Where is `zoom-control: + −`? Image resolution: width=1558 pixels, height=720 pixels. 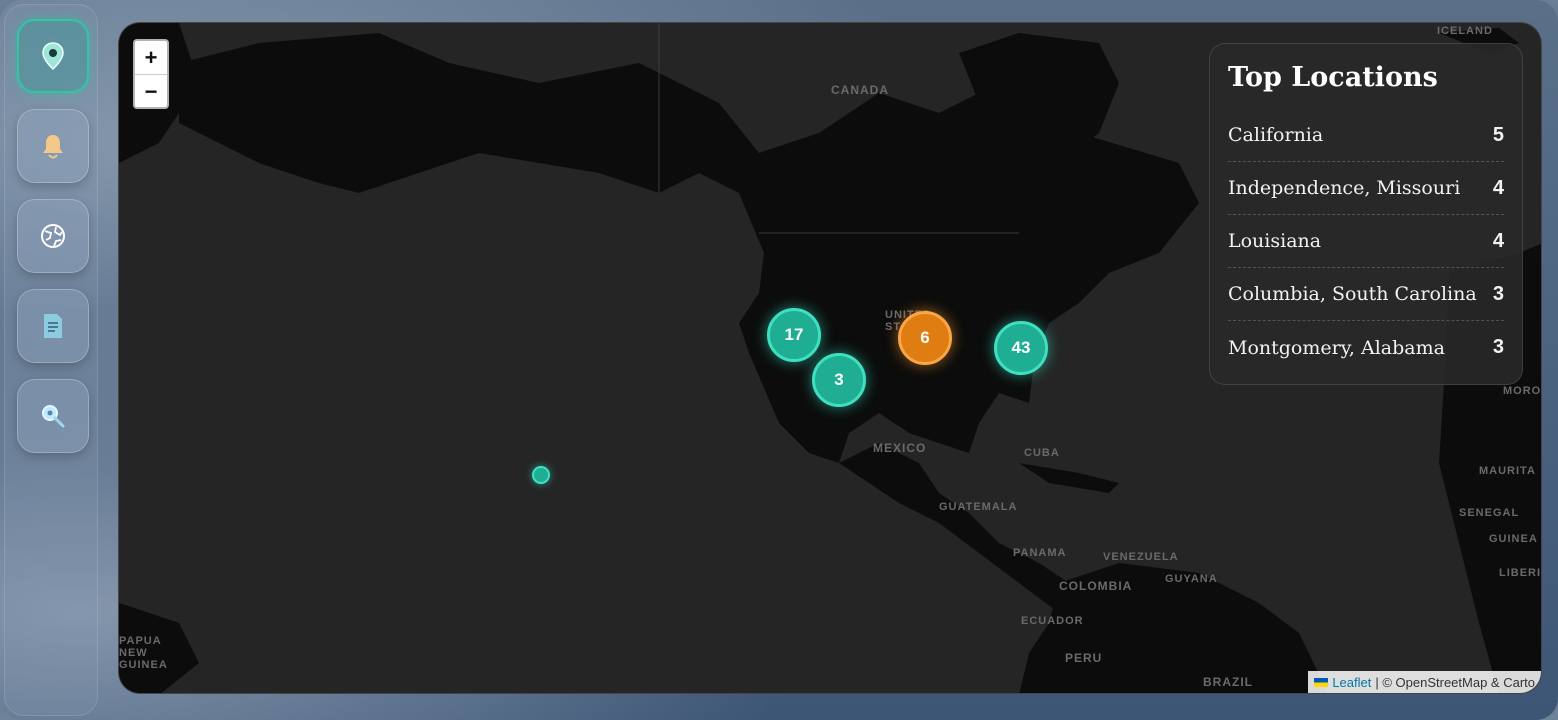
zoom-control: + − is located at coordinates (151, 74).